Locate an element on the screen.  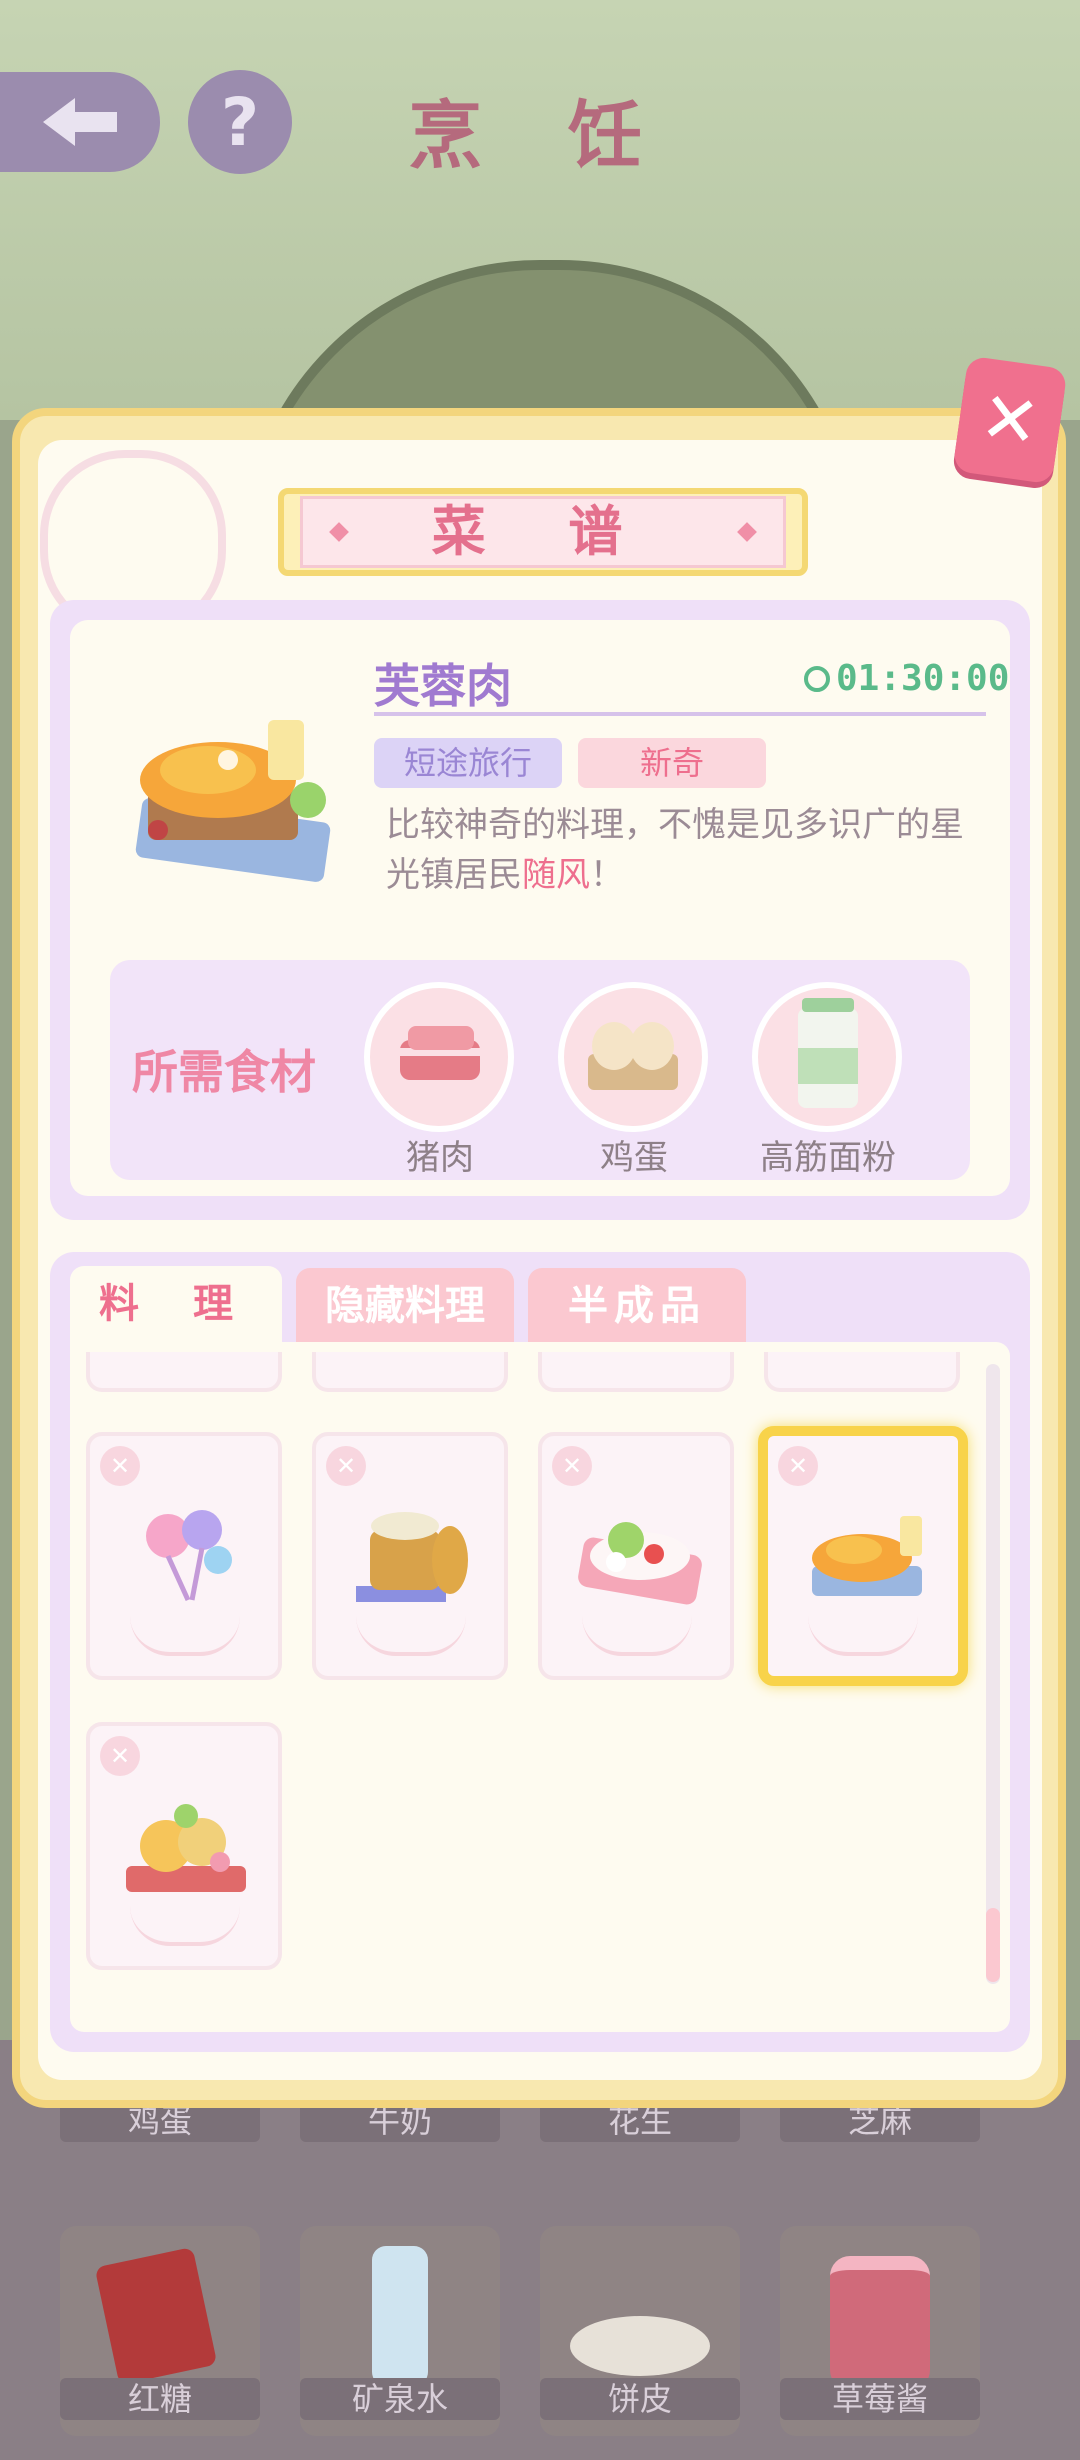
modal-title: 菜 谱 is located at coordinates (543, 531).